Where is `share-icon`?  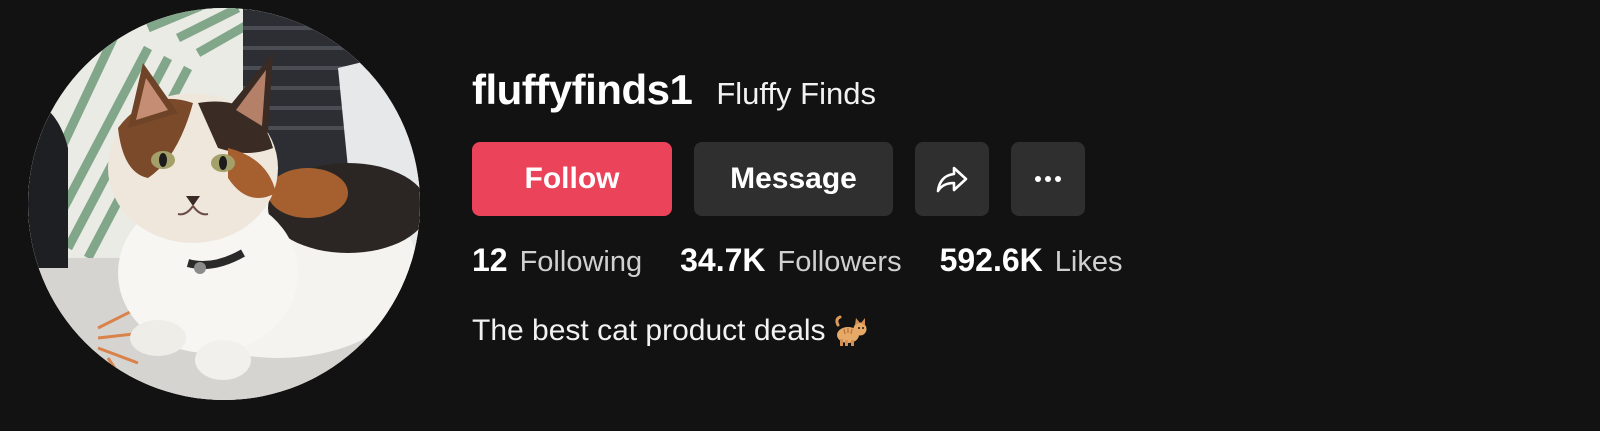 share-icon is located at coordinates (952, 179).